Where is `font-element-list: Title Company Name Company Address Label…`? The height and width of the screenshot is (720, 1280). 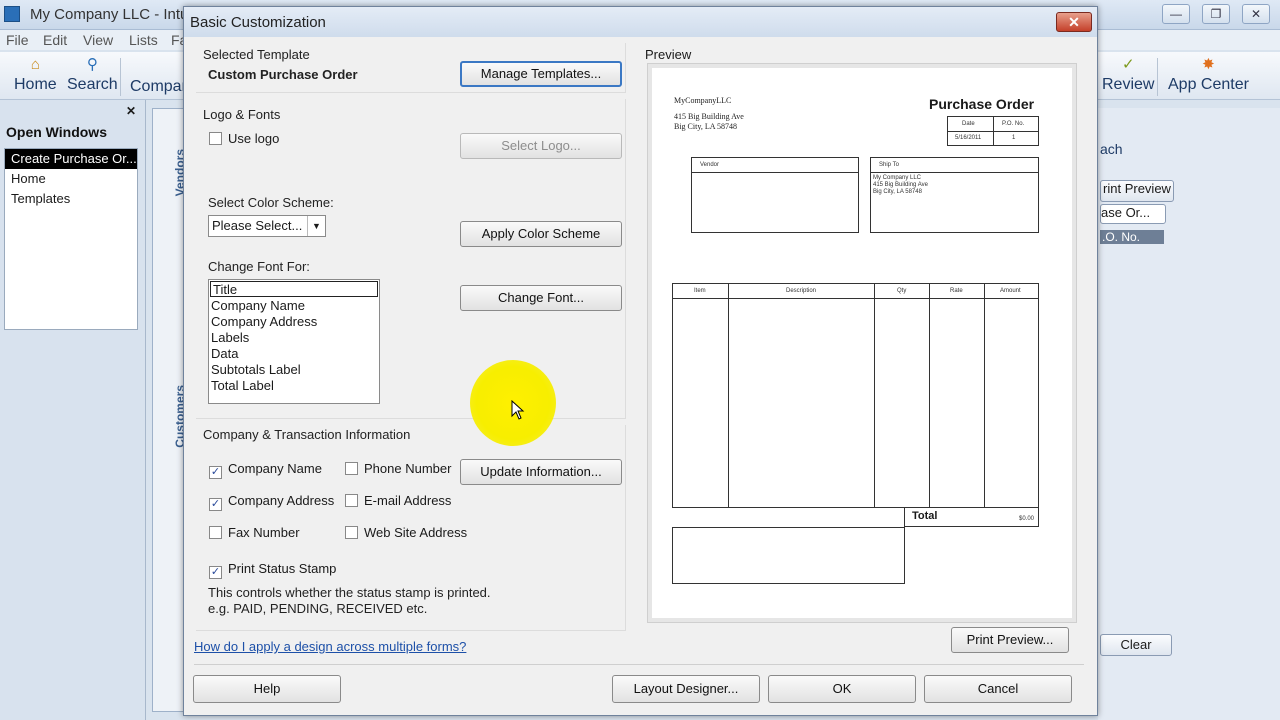 font-element-list: Title Company Name Company Address Label… is located at coordinates (294, 341).